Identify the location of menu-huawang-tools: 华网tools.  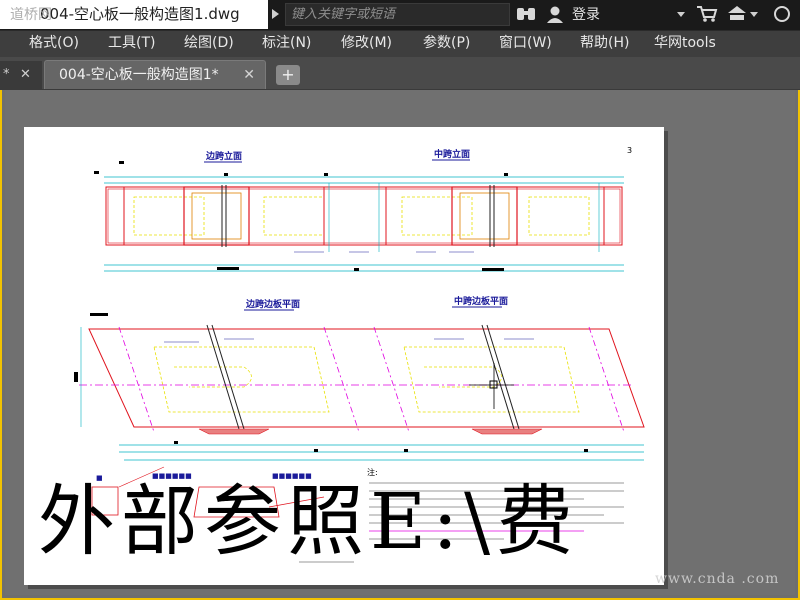
(685, 44).